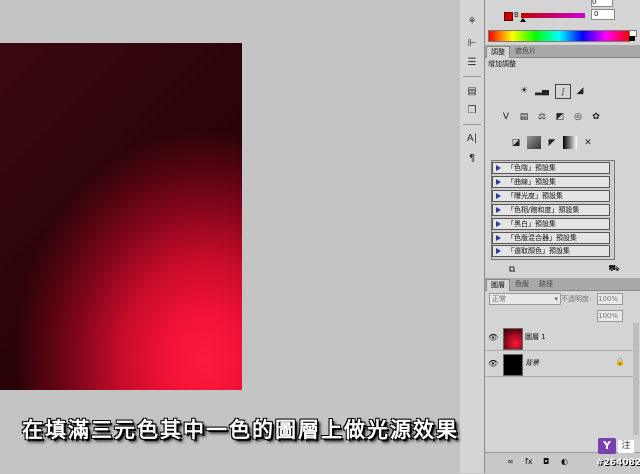 The width and height of the screenshot is (640, 474). I want to click on preset-exposure: 「曝光度」預設集, so click(551, 196).